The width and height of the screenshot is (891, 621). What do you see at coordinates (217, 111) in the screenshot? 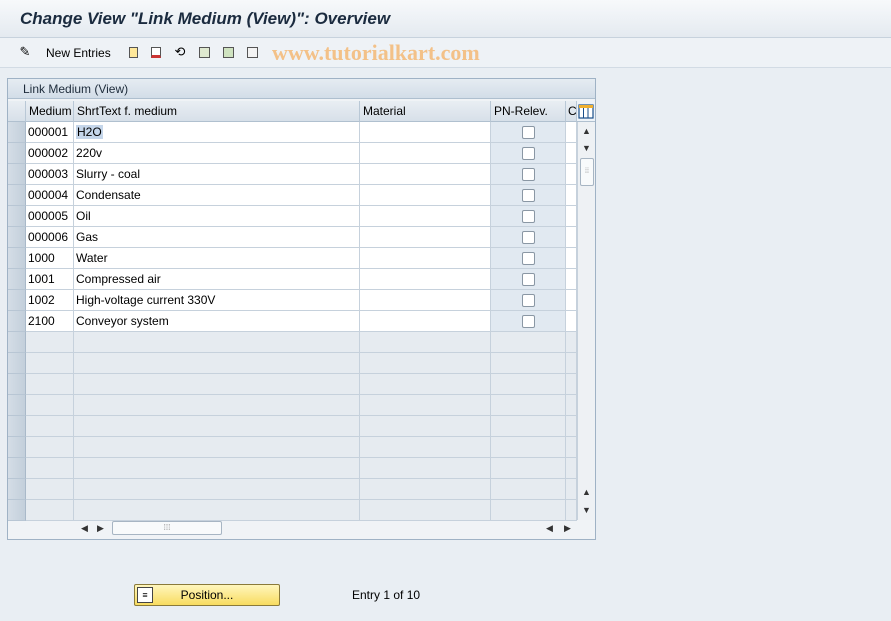
I see `column-header-short-text: ShrtText f. medium` at bounding box center [217, 111].